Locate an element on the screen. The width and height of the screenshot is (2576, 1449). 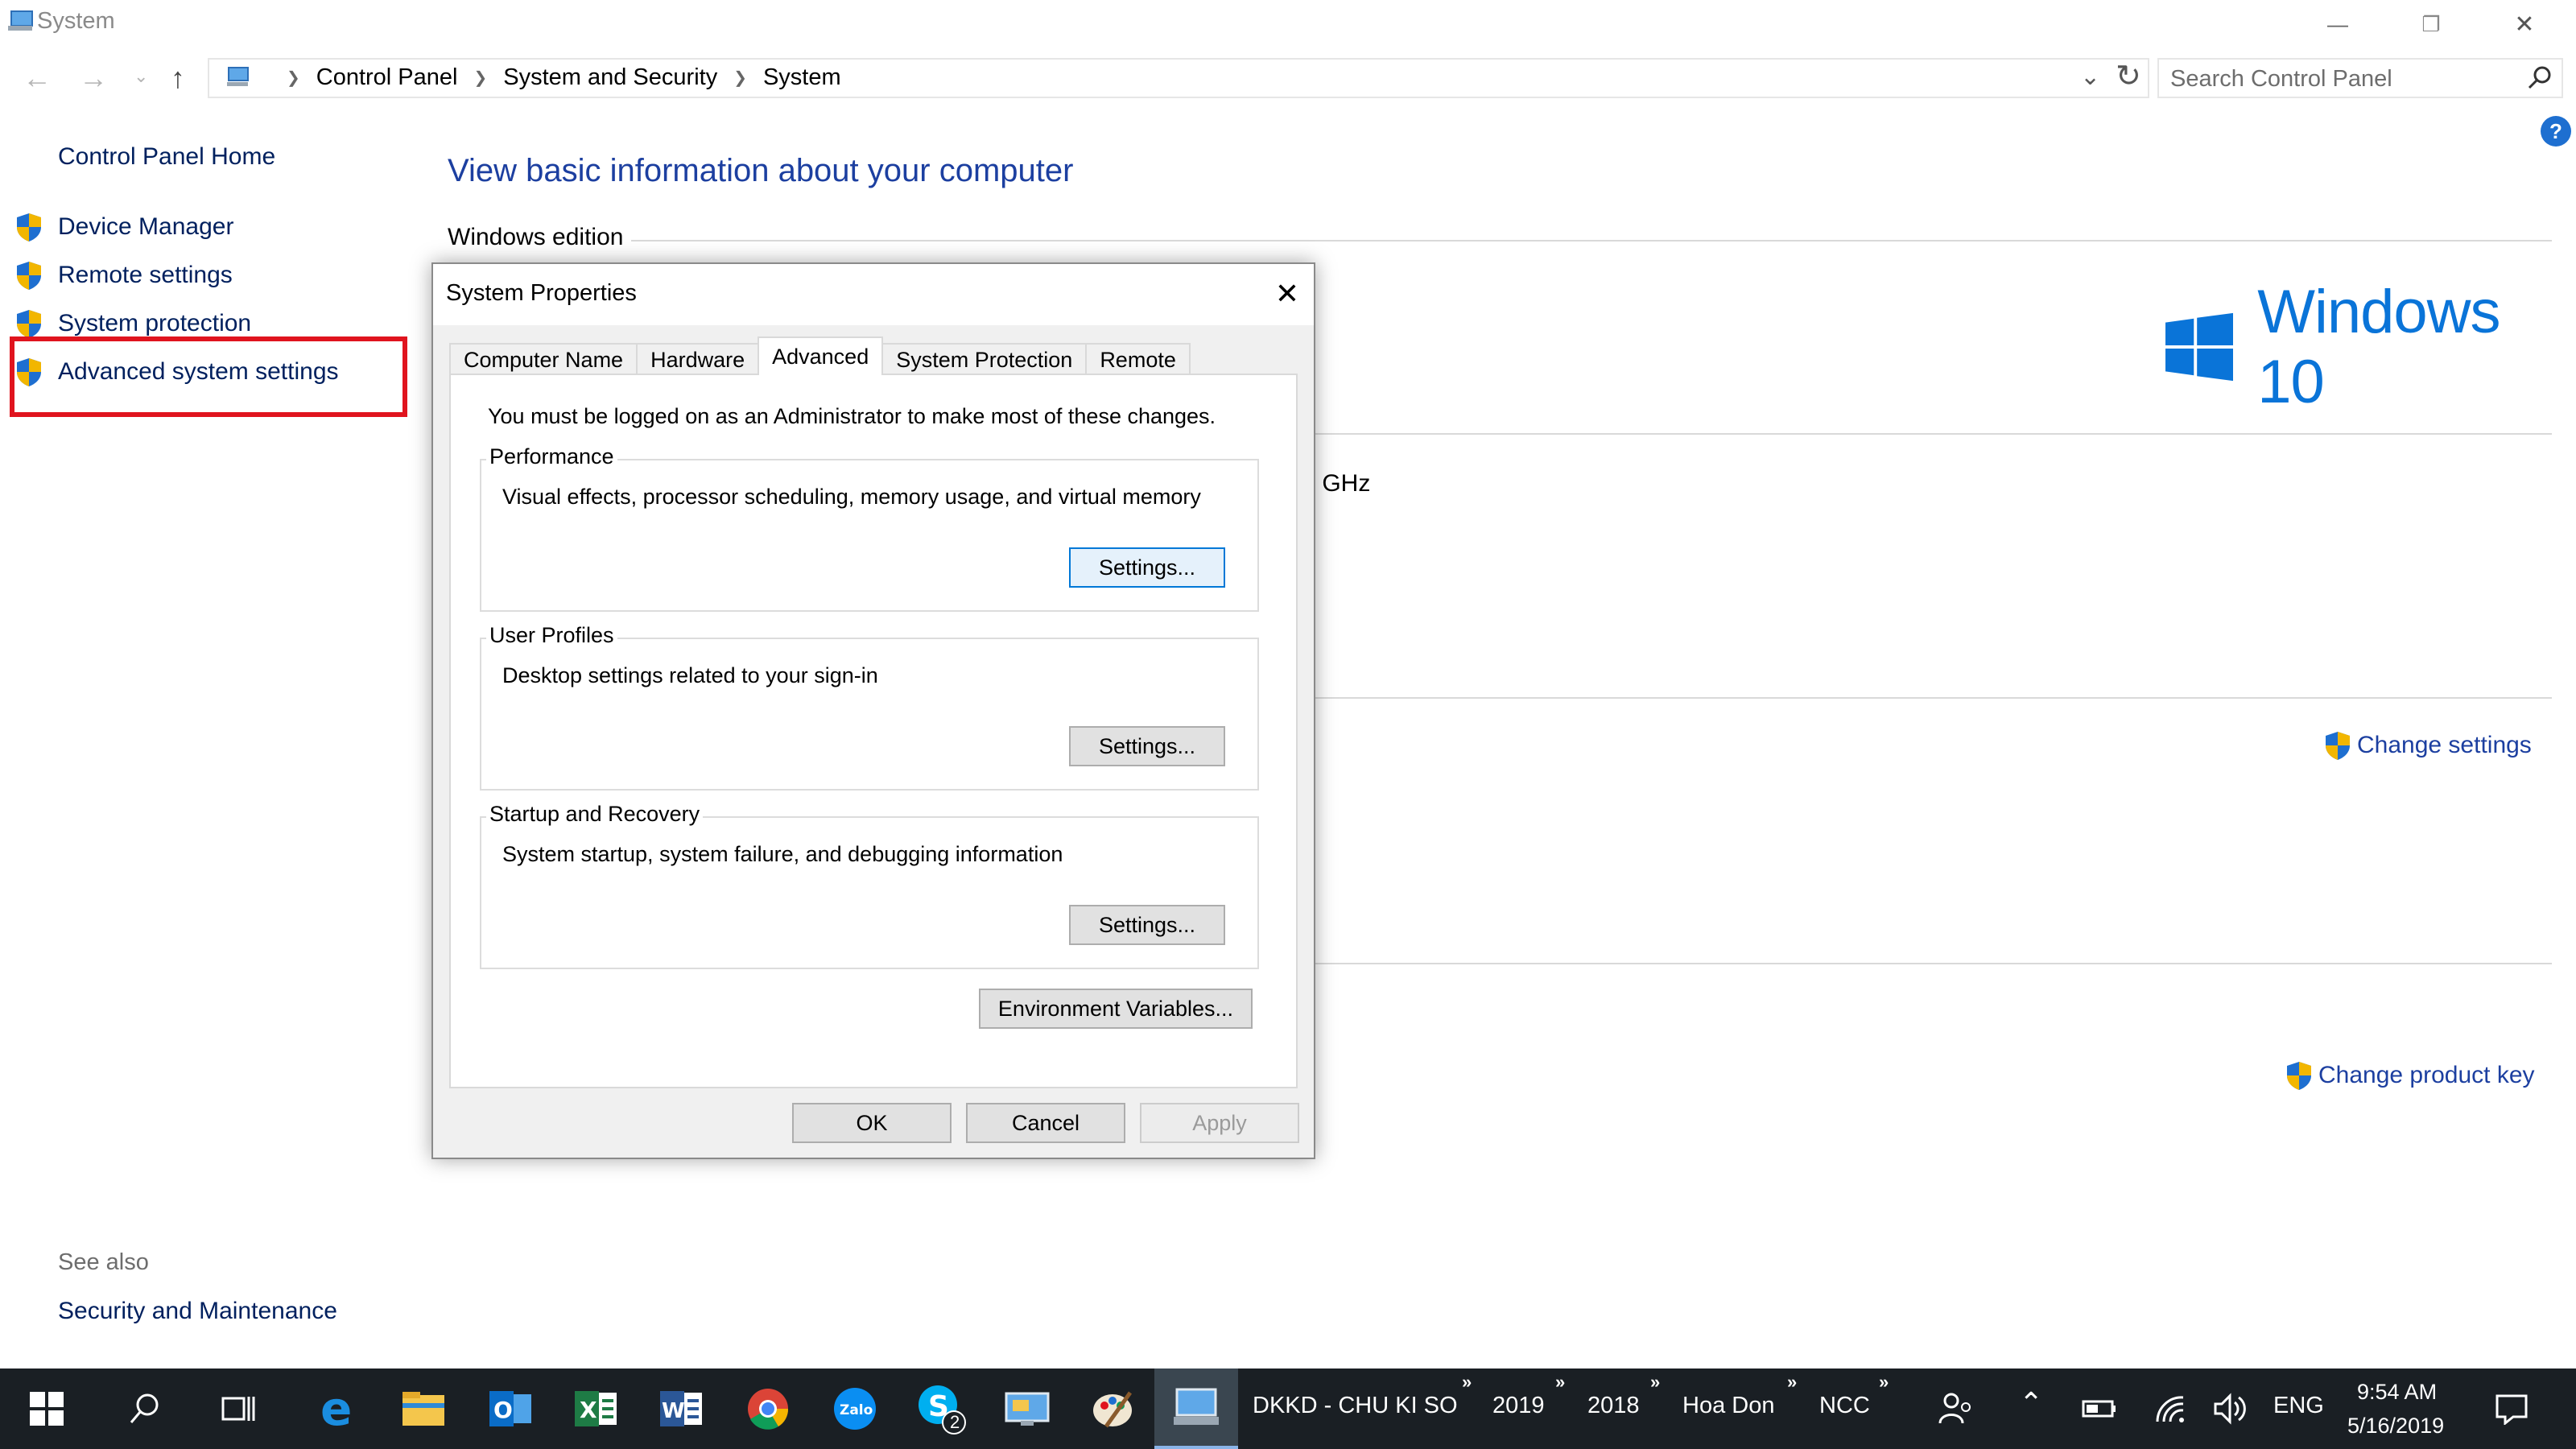
change-settings-link: Change settings is located at coordinates (2427, 745).